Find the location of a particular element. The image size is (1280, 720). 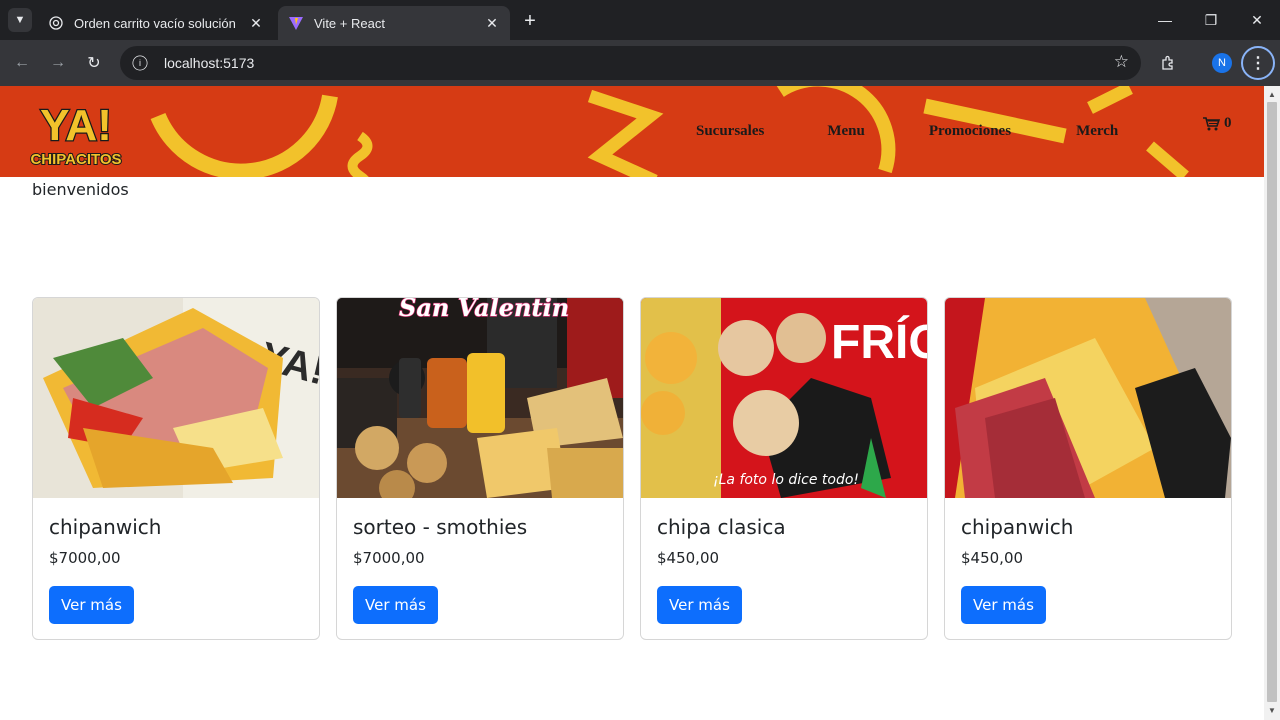

tab-vite-react: Vite + React ✕ is located at coordinates (394, 23).